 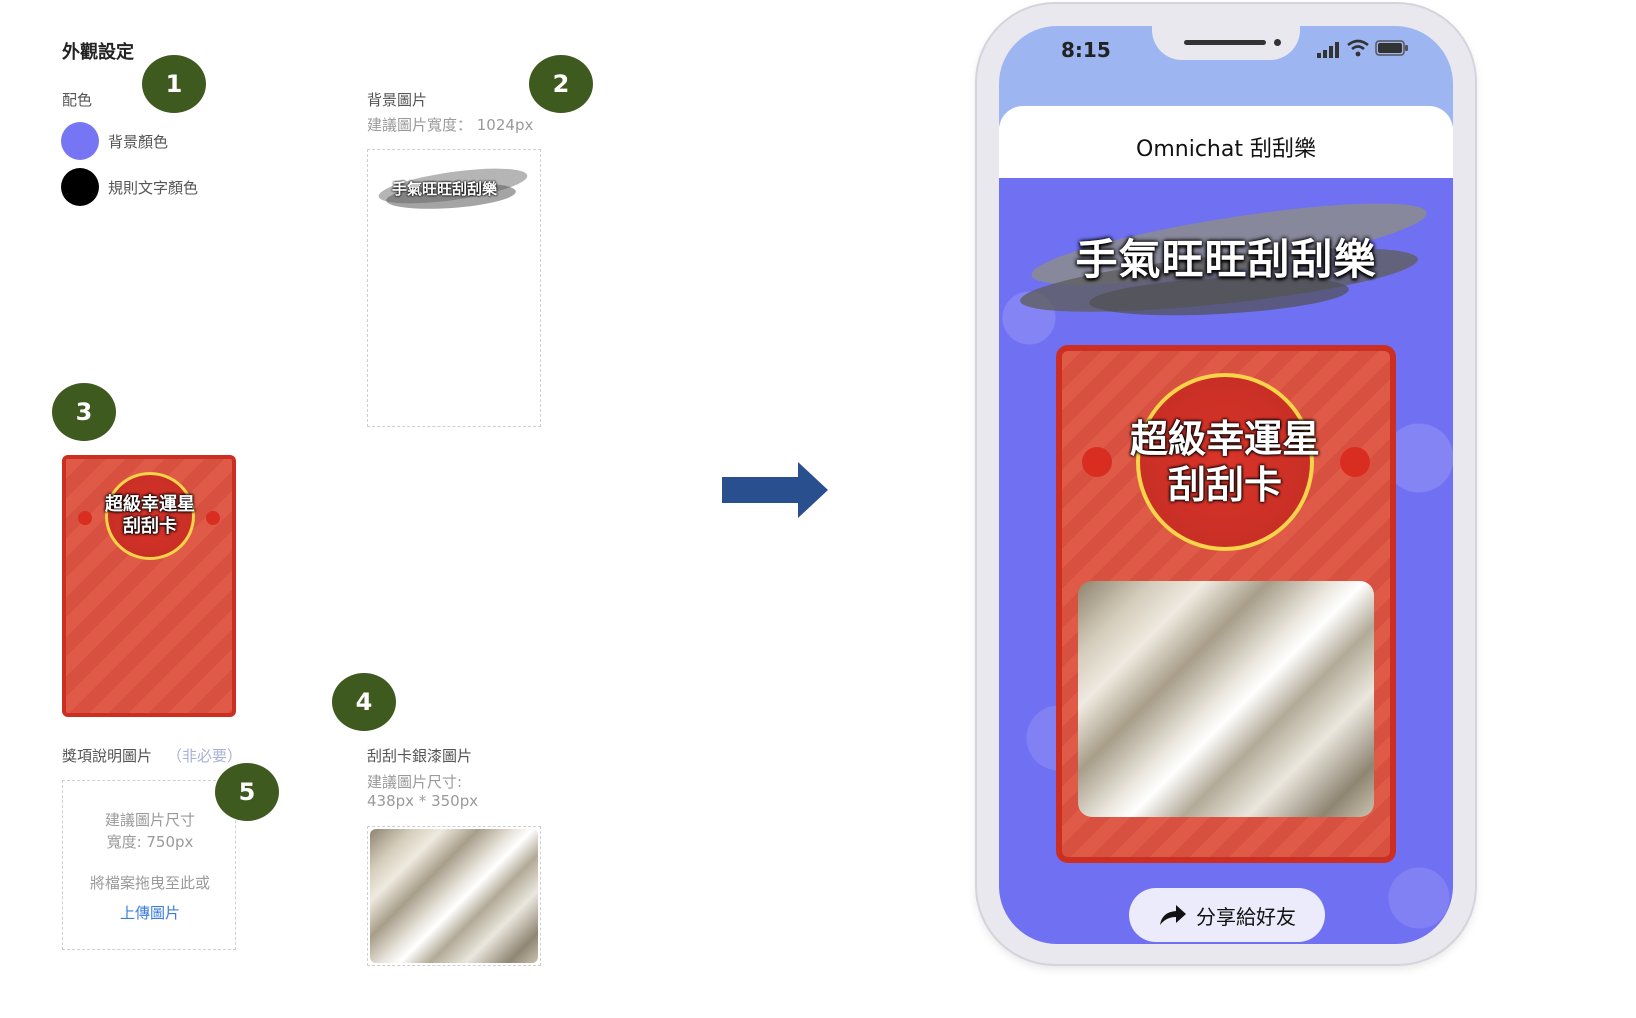 I want to click on step-badge-2: 2, so click(x=561, y=84).